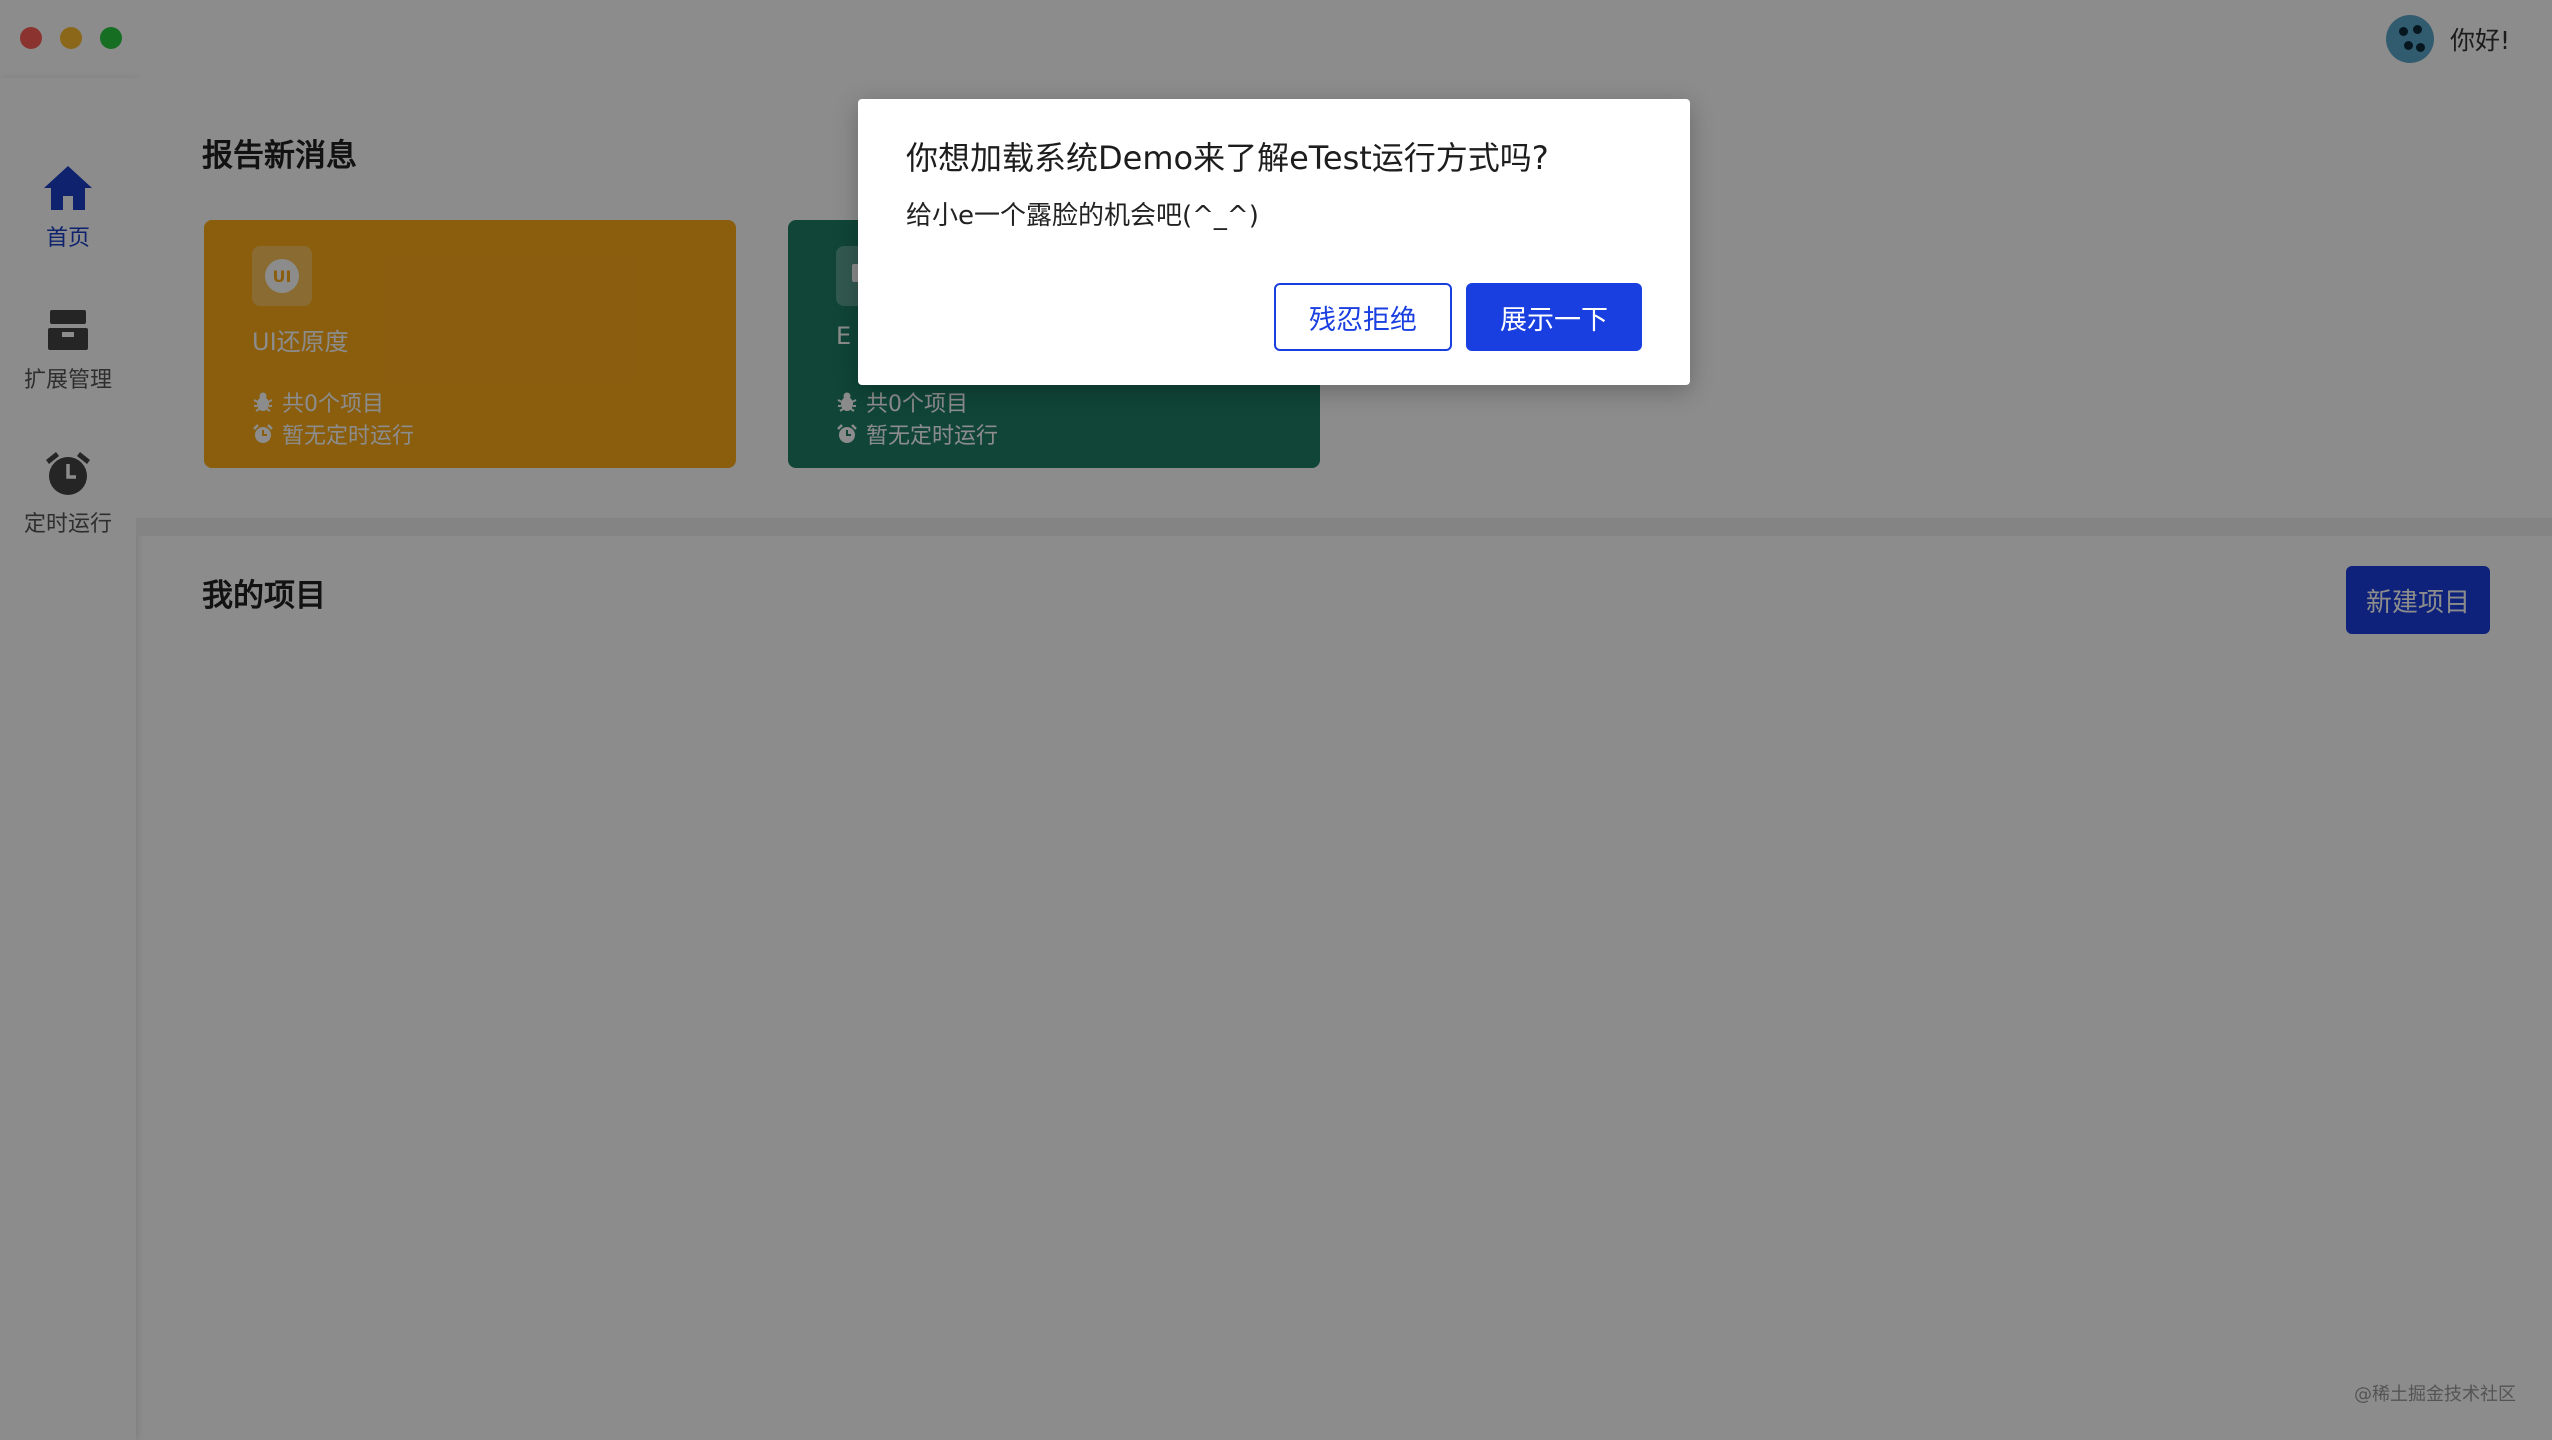 The image size is (2552, 1440). What do you see at coordinates (1227, 158) in the screenshot?
I see `dialog-title: 你想加载系统Demo来了解eTest运行方式吗?` at bounding box center [1227, 158].